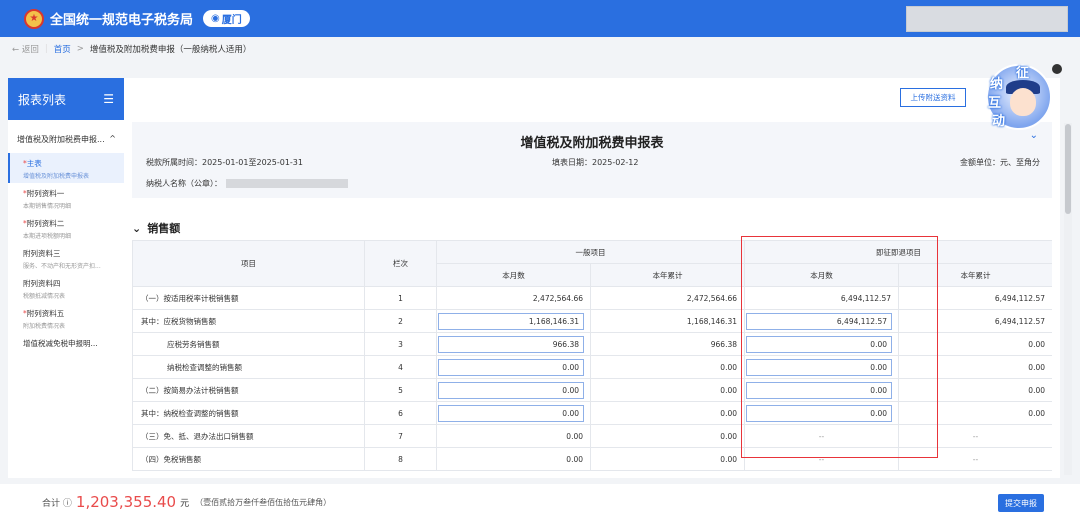  Describe the element at coordinates (112, 139) in the screenshot. I see `chevron-up-icon: ^` at that location.